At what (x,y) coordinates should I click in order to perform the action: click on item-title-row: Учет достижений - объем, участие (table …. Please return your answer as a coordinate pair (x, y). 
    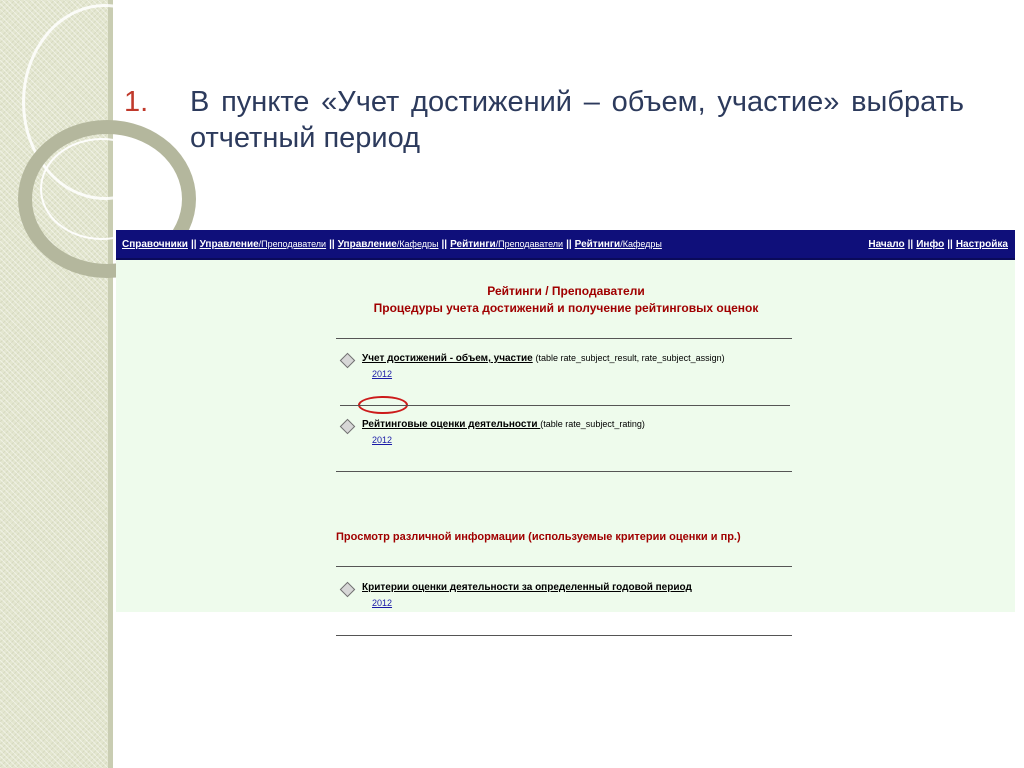
    Looking at the image, I should click on (543, 358).